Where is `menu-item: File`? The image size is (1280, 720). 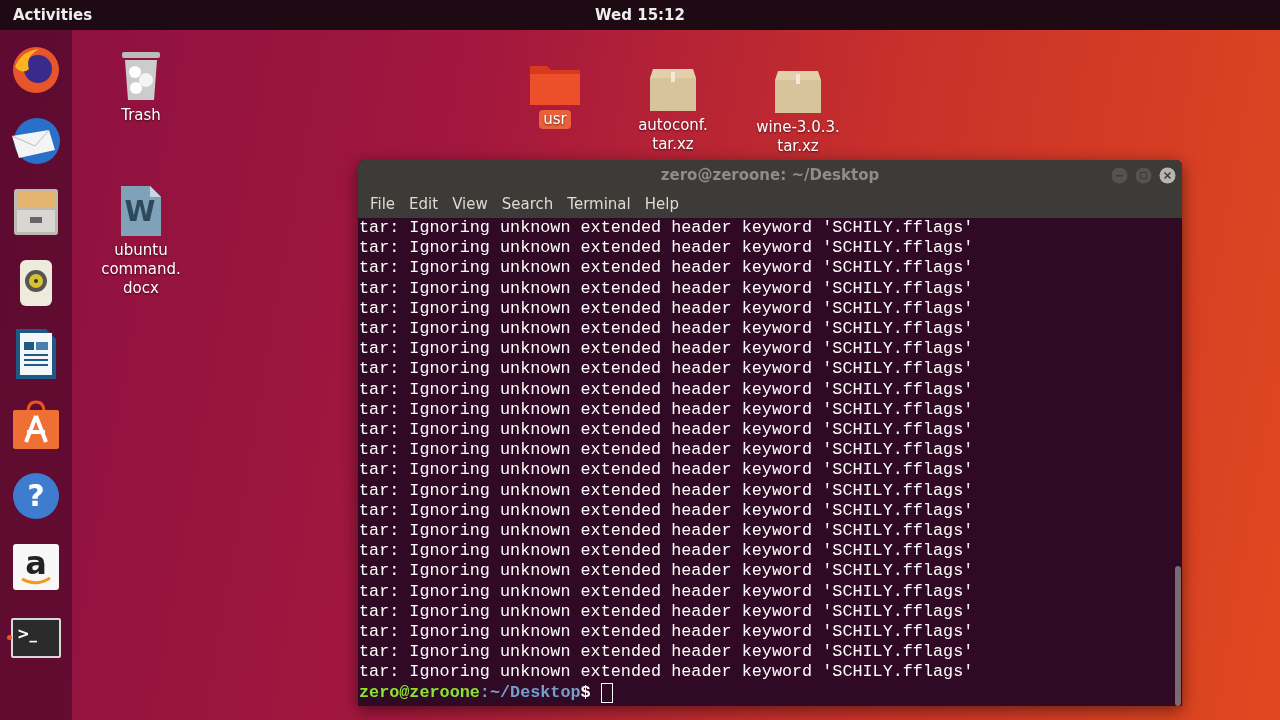
menu-item: File is located at coordinates (383, 204).